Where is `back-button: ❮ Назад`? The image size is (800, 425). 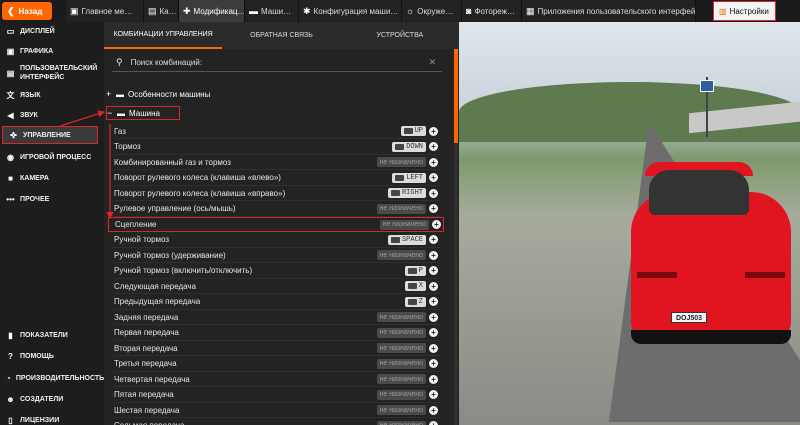 back-button: ❮ Назад is located at coordinates (27, 11).